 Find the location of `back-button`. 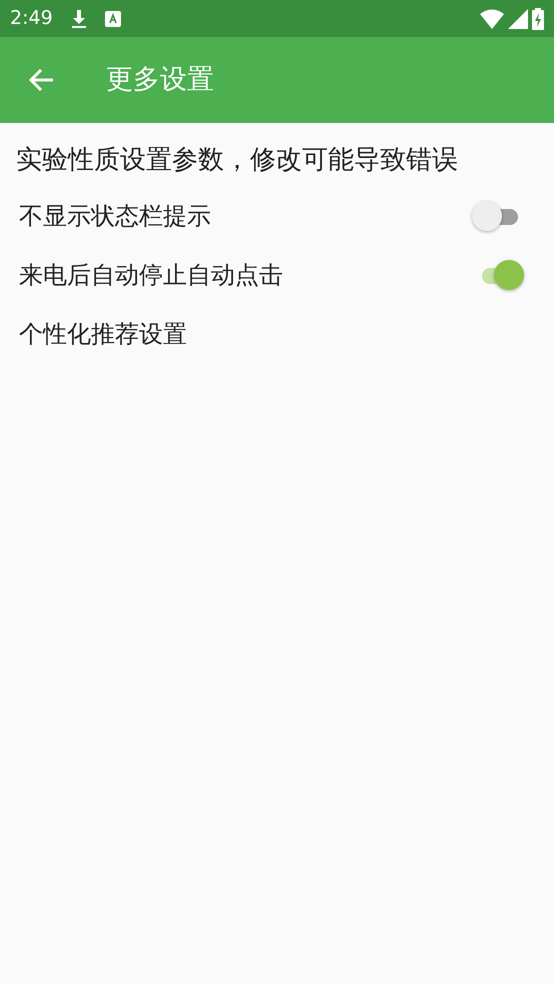

back-button is located at coordinates (41, 80).